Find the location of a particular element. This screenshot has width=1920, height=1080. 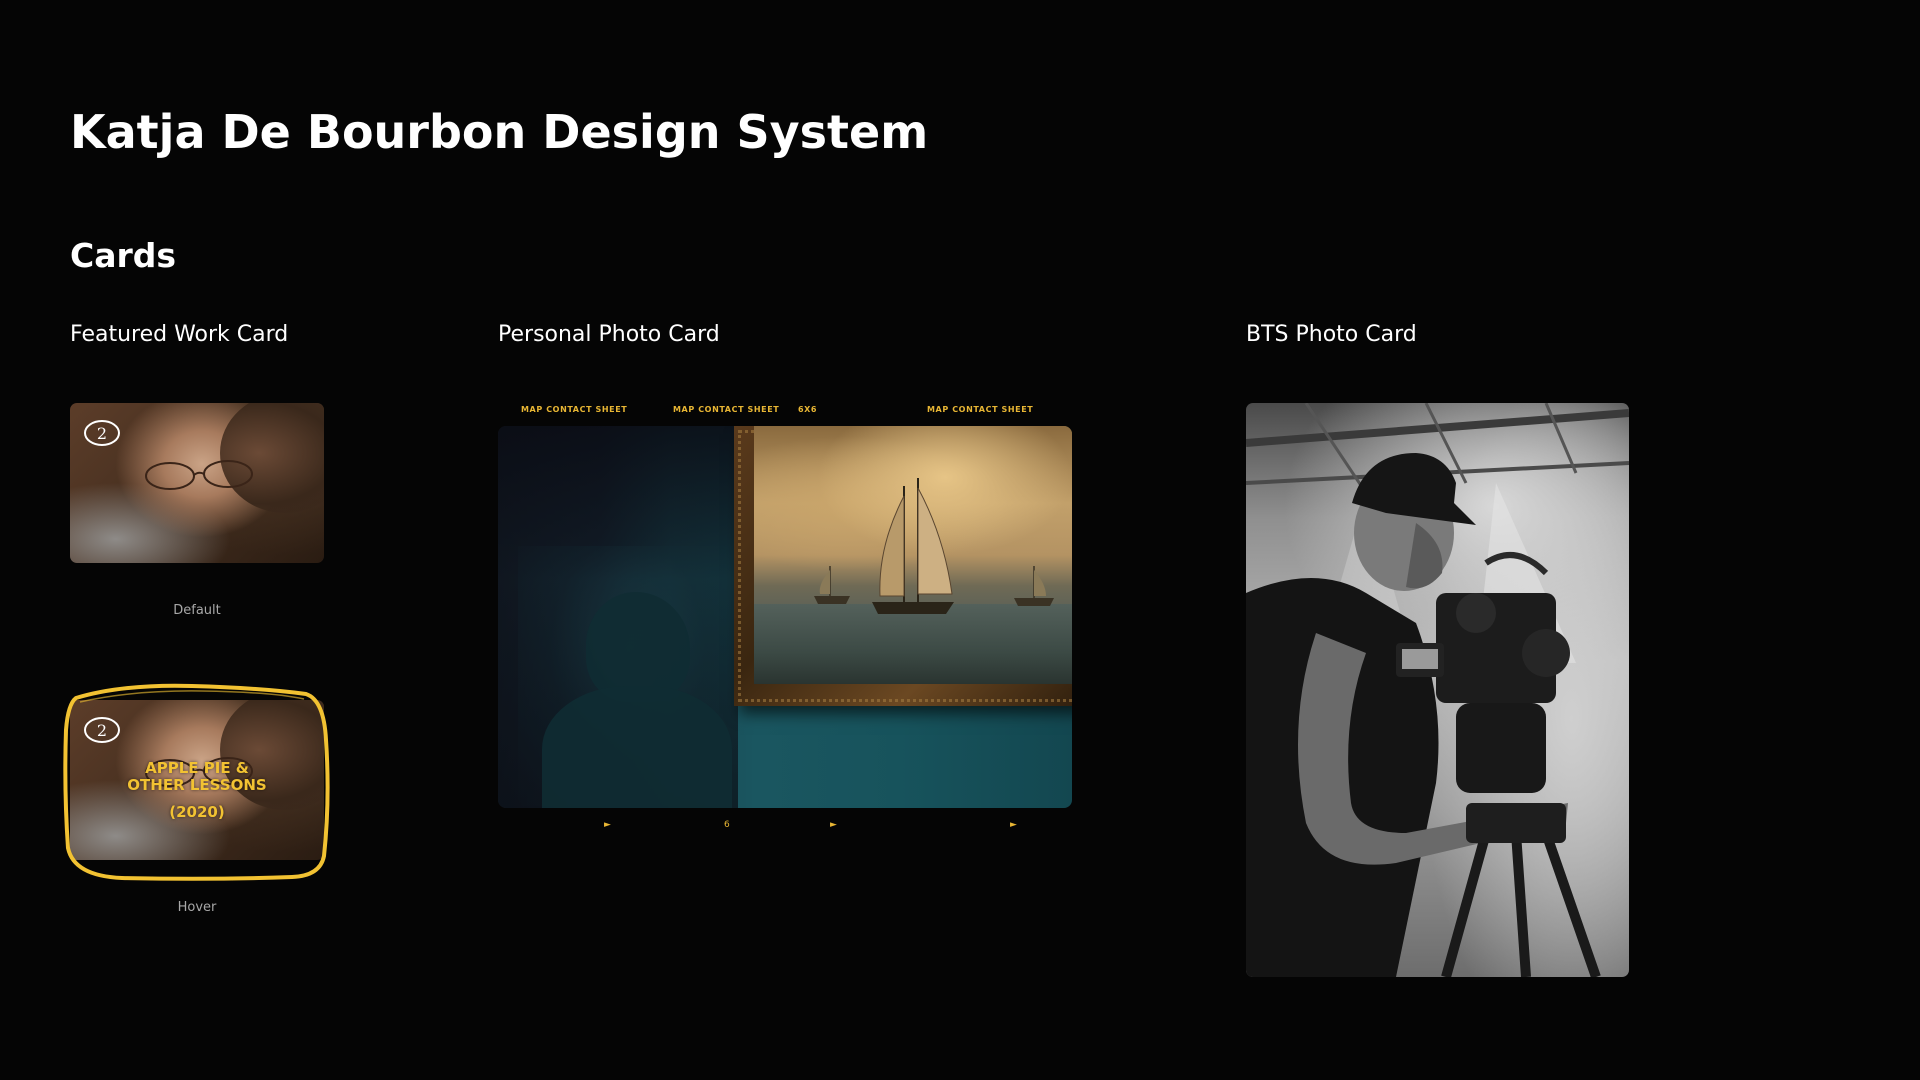

film-label-3: MAP CONTACT SHEET is located at coordinates (980, 409).